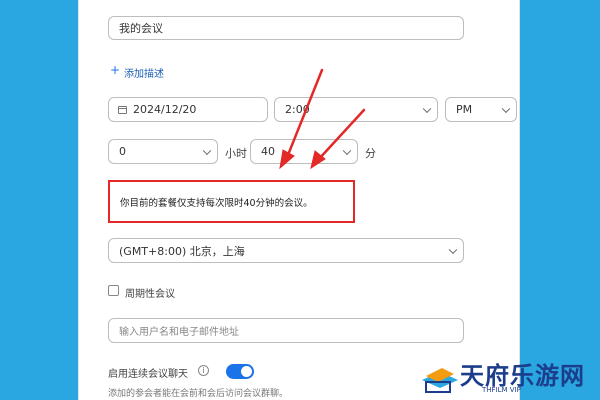  Describe the element at coordinates (216, 203) in the screenshot. I see `plan-limit-warning-text: 你目前的套餐仅支持每次限时40分钟的会议。` at that location.